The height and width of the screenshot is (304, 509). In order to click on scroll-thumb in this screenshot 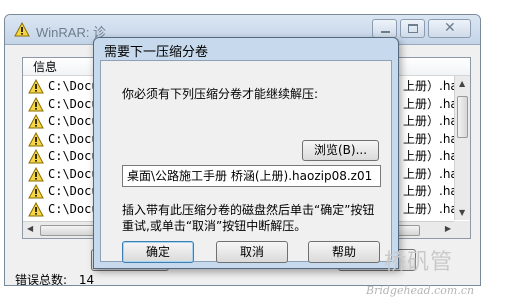, I will do `click(462, 117)`.